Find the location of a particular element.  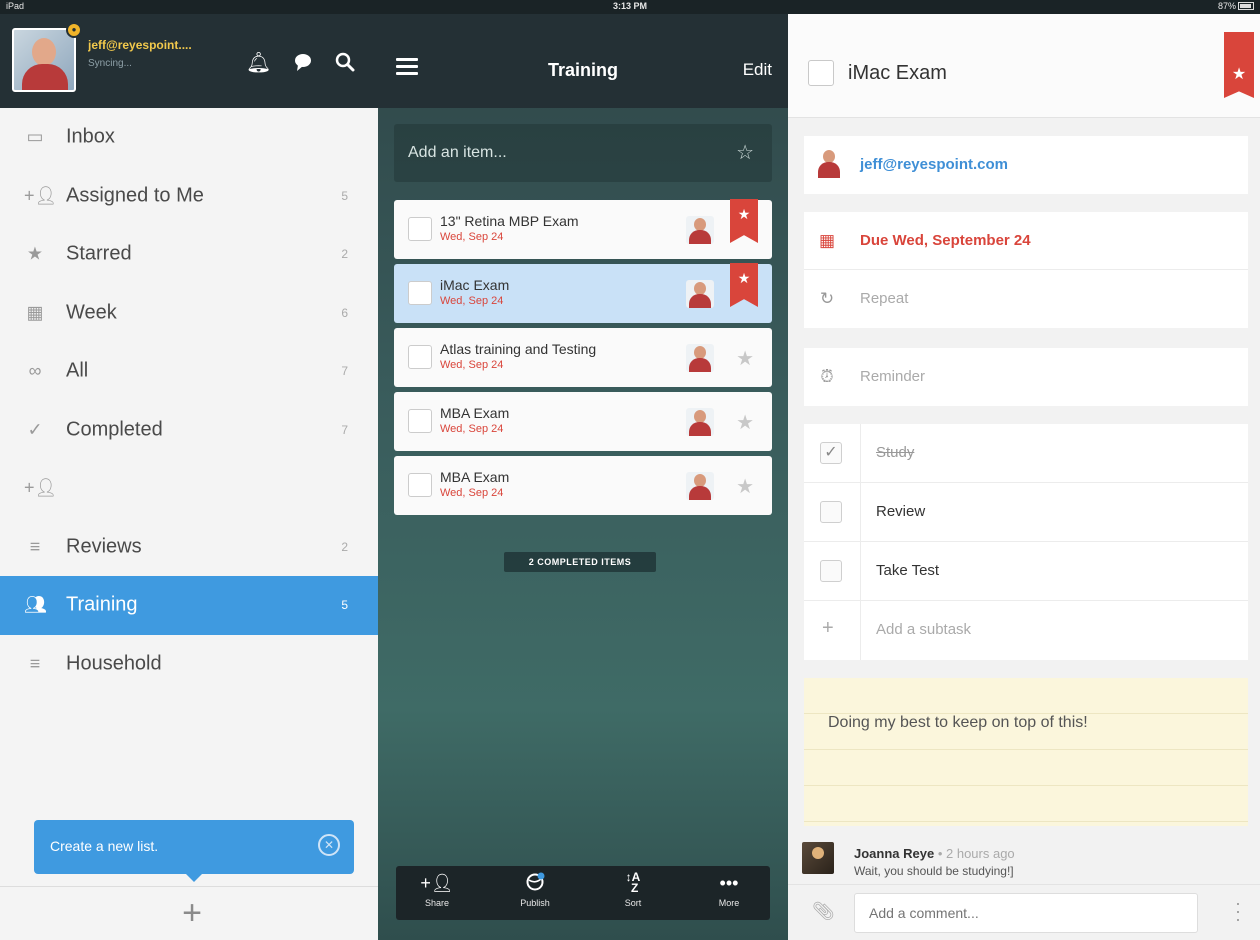

subtask-row: Take Test is located at coordinates (1026, 571).